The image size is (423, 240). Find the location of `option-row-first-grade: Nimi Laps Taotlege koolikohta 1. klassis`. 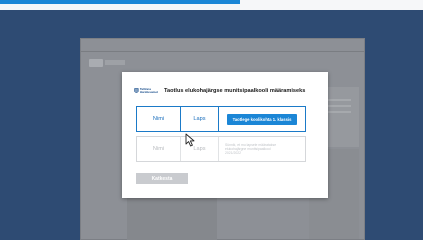

option-row-first-grade: Nimi Laps Taotlege koolikohta 1. klassis is located at coordinates (221, 119).